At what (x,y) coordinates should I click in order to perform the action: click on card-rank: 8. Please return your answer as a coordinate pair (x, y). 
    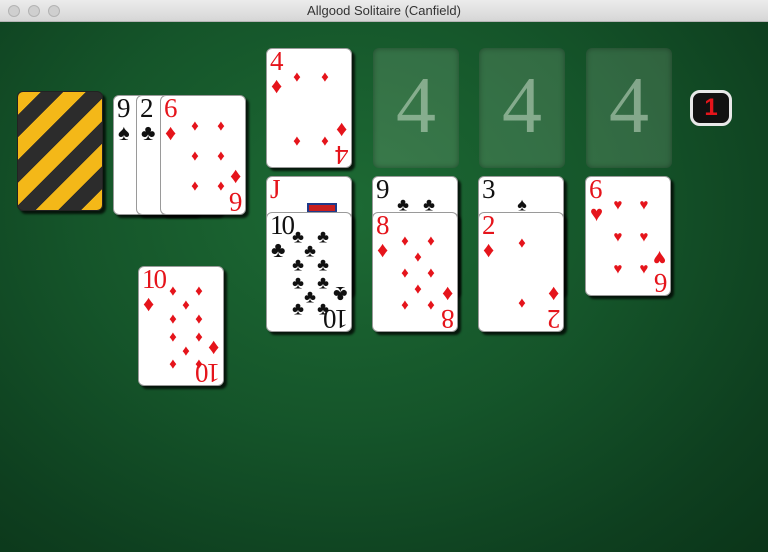
    Looking at the image, I should click on (382, 226).